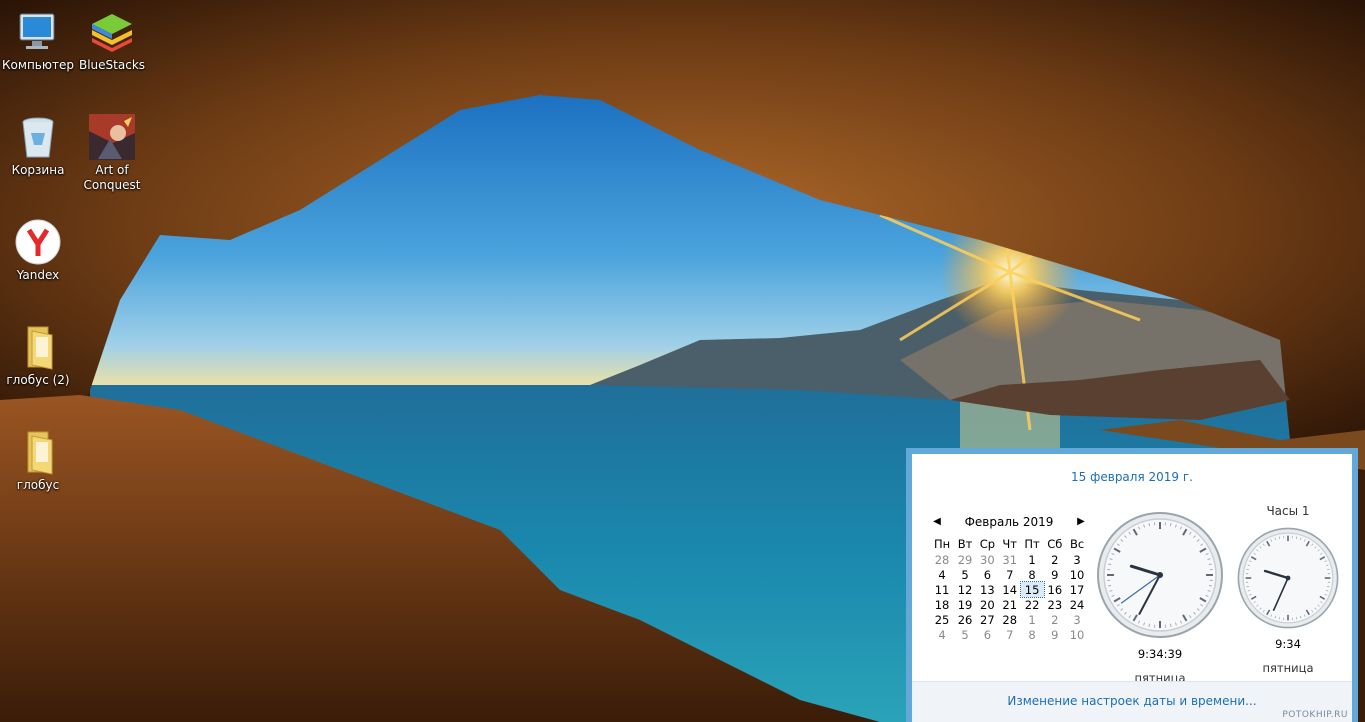  I want to click on desktop-icon-recycle-bin: Корзина, so click(38, 145).